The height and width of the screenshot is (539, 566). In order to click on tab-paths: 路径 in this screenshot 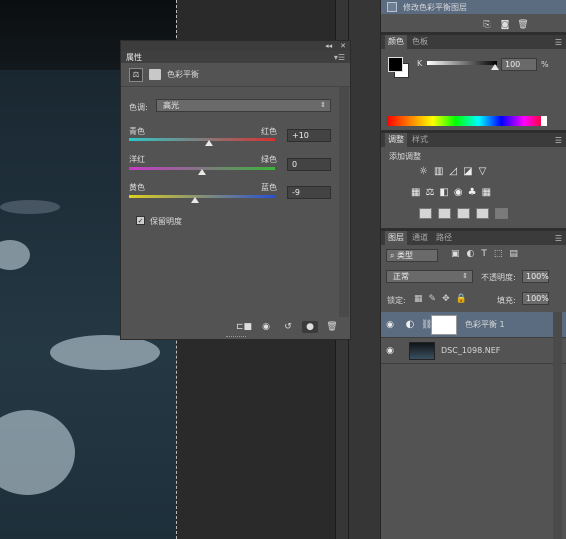, I will do `click(444, 238)`.